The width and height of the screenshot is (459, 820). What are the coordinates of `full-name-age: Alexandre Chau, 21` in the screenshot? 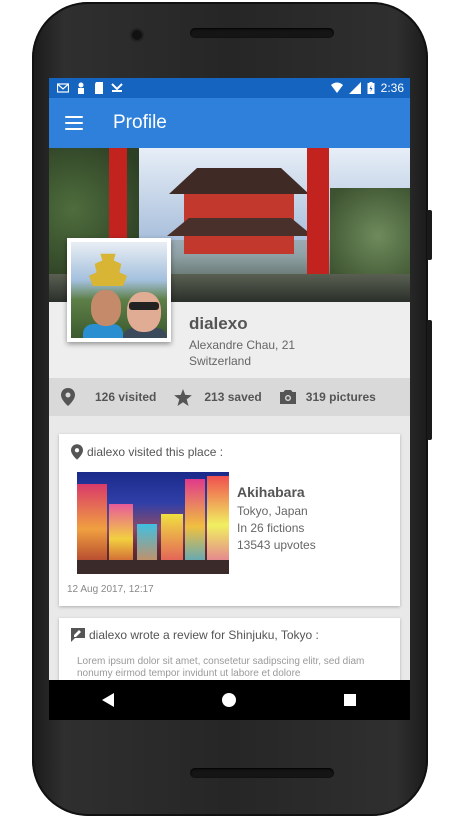 It's located at (242, 345).